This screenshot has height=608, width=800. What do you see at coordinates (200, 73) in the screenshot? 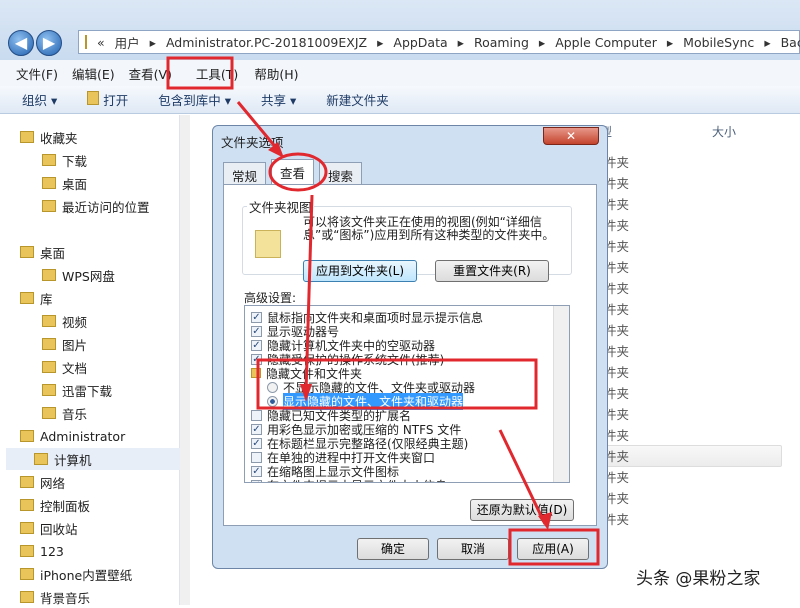
I see `annotation-box-tools` at bounding box center [200, 73].